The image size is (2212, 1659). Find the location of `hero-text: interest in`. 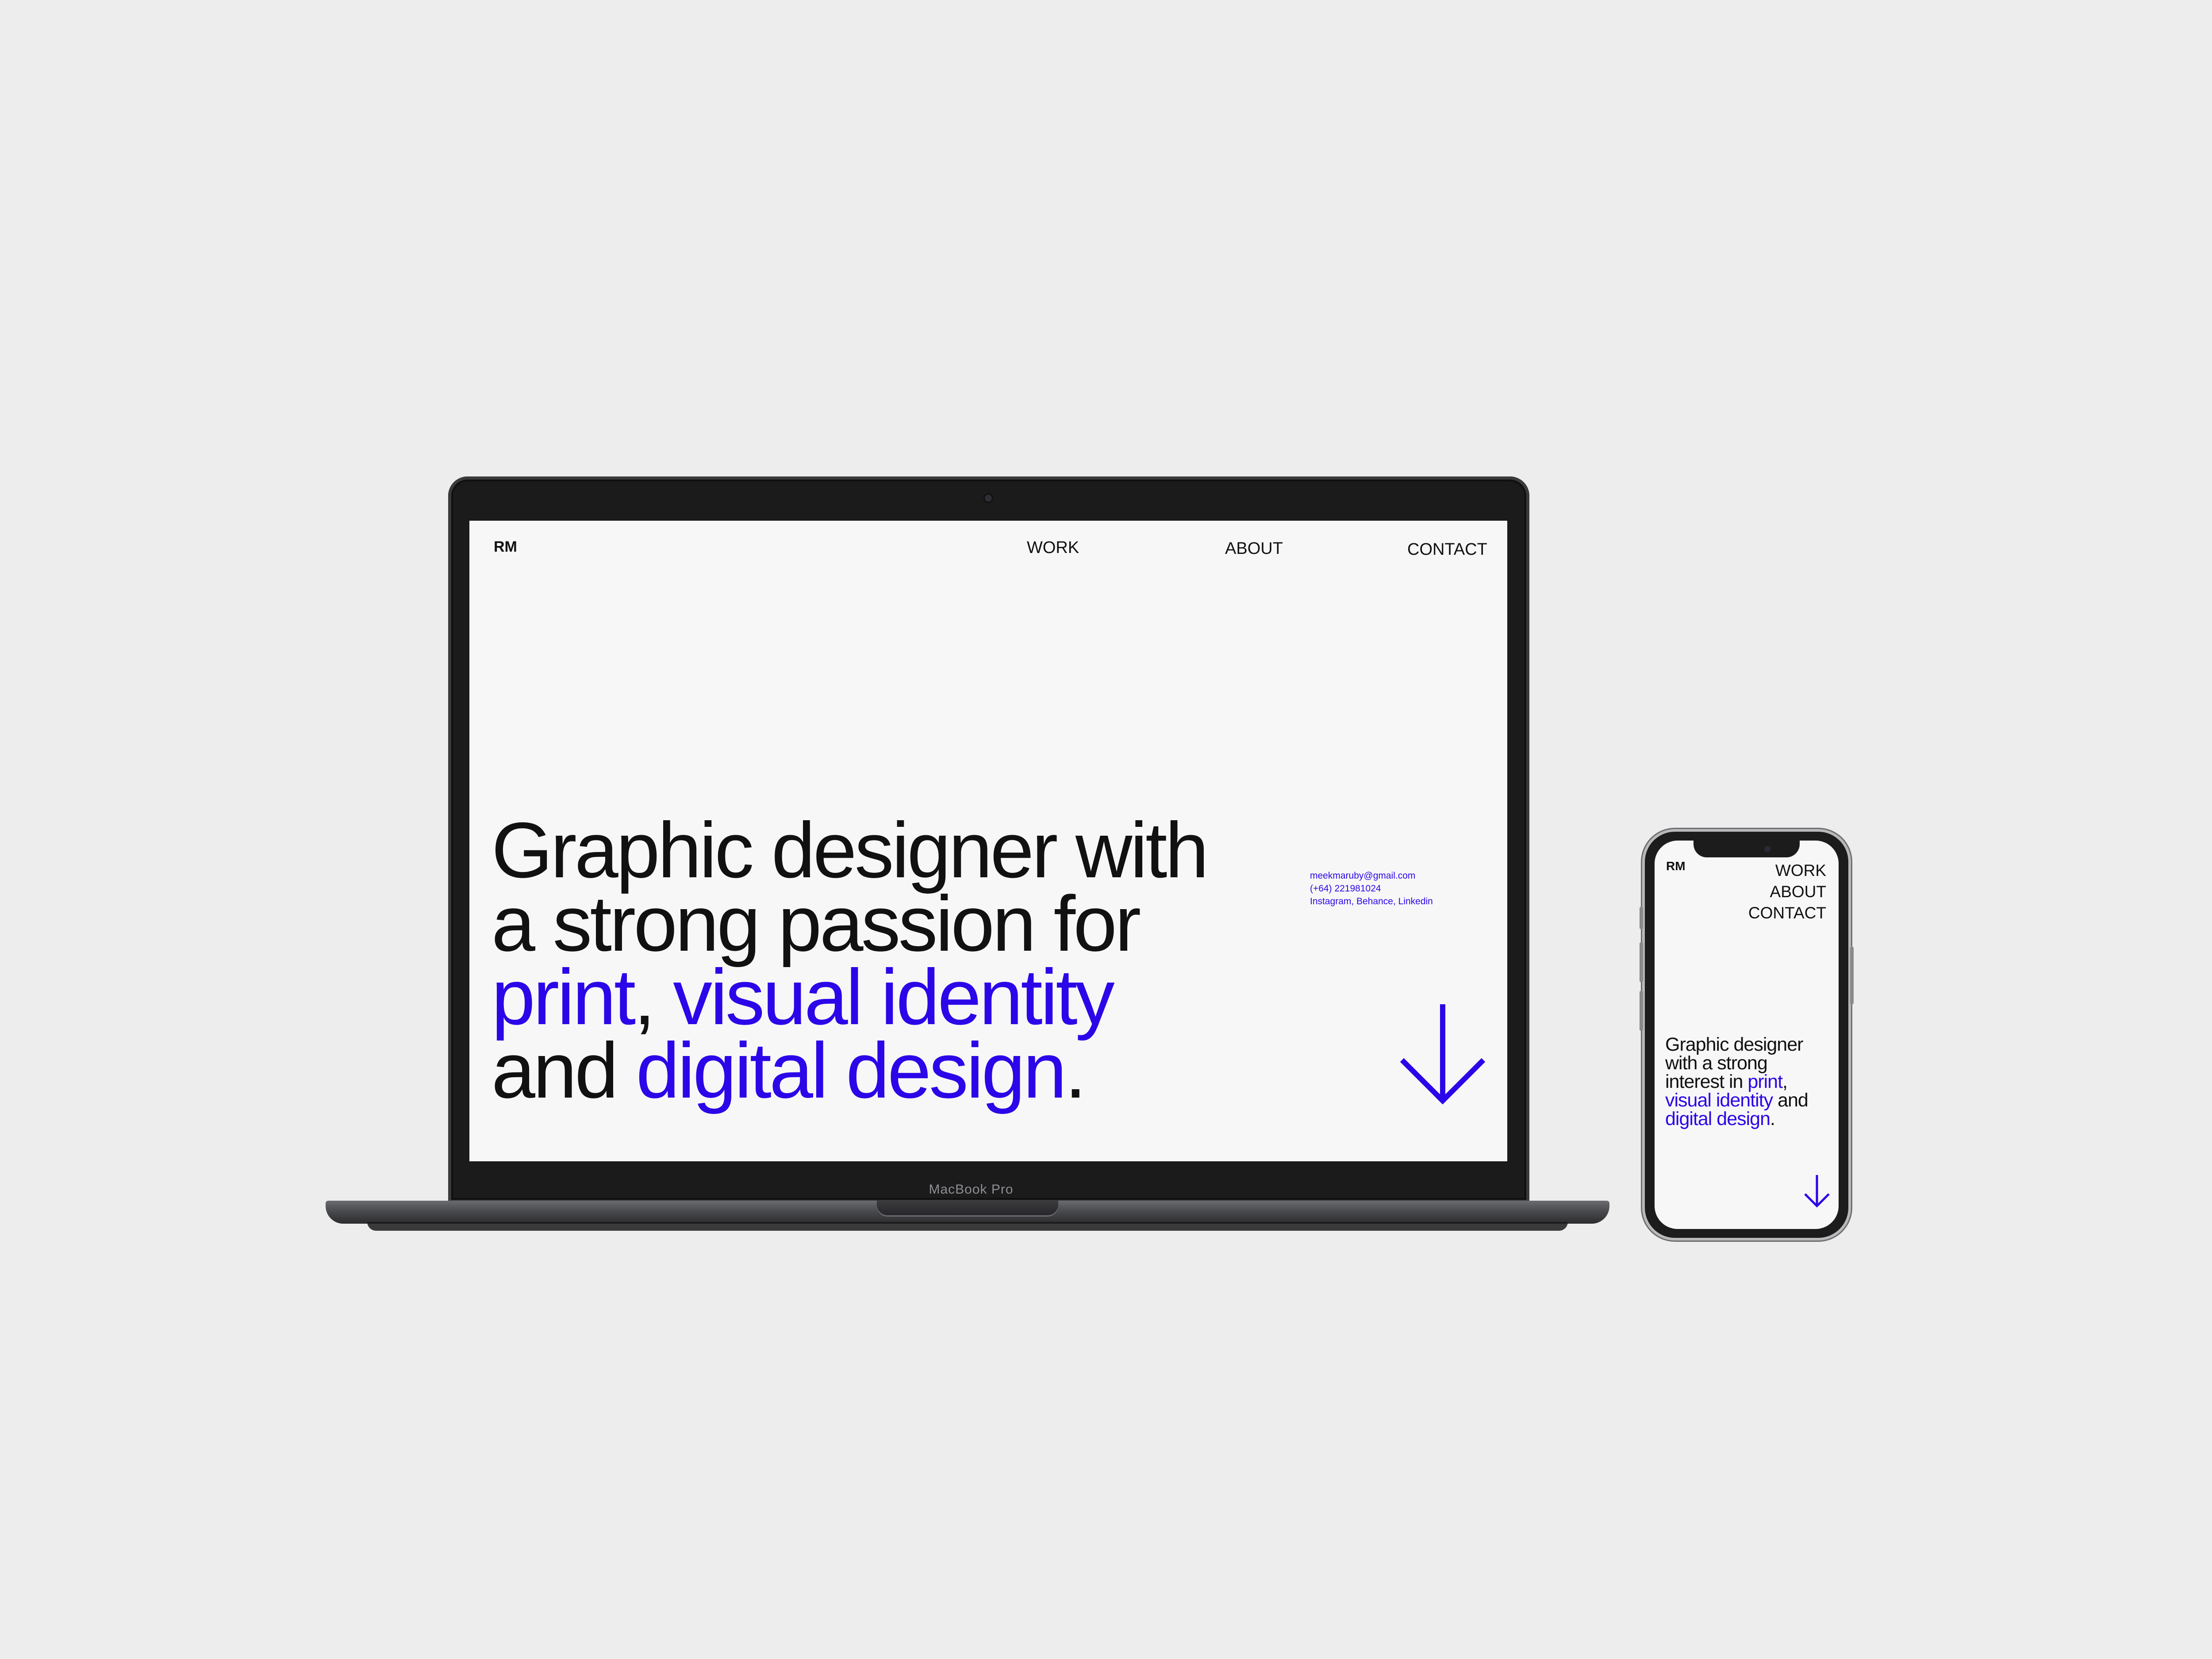

hero-text: interest in is located at coordinates (1707, 1082).